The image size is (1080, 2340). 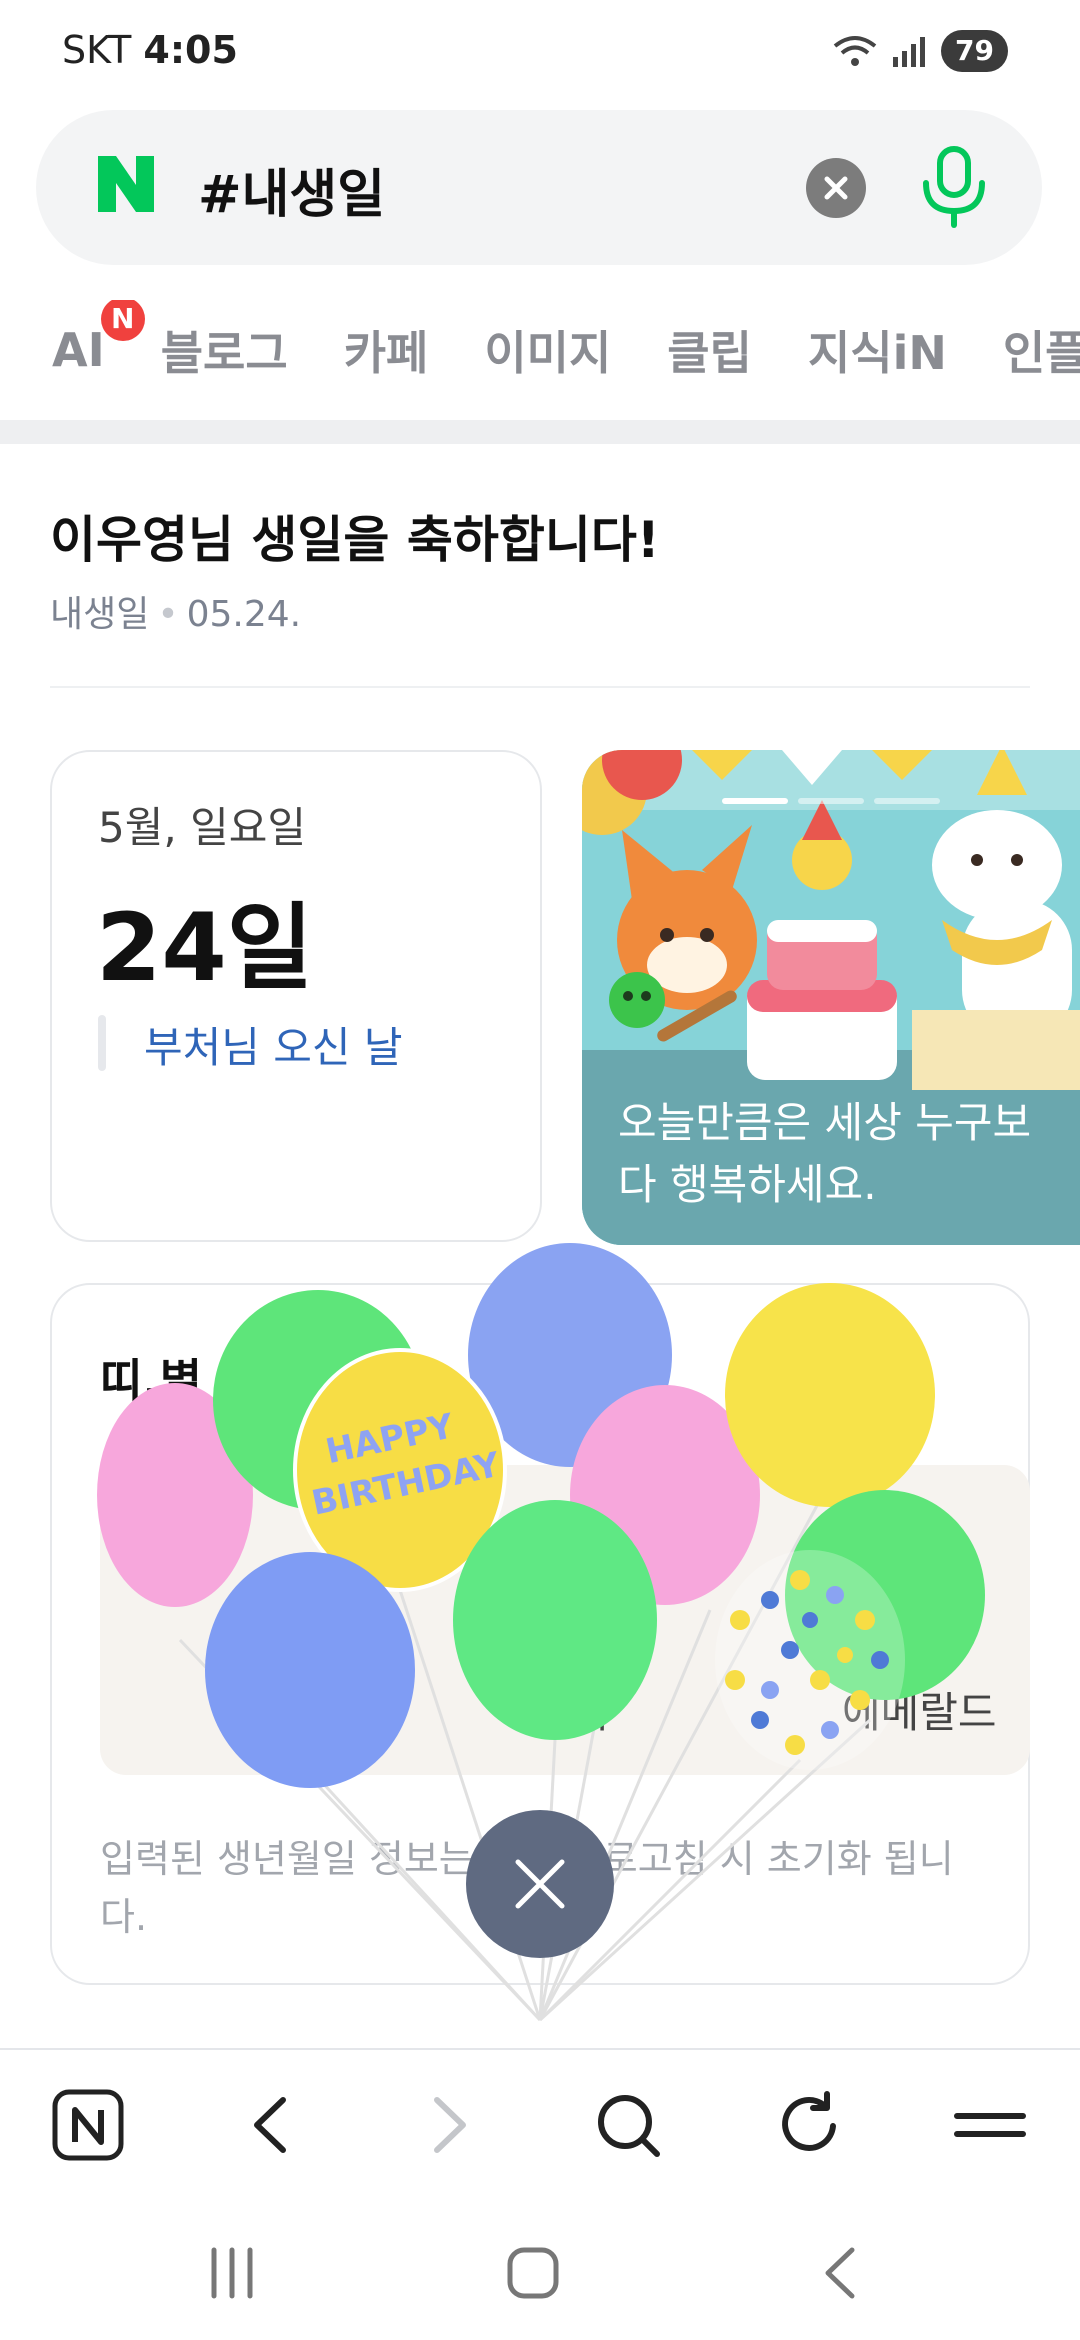 I want to click on date-card: 5월, 일요일 24일 부처님 오신 날, so click(x=296, y=996).